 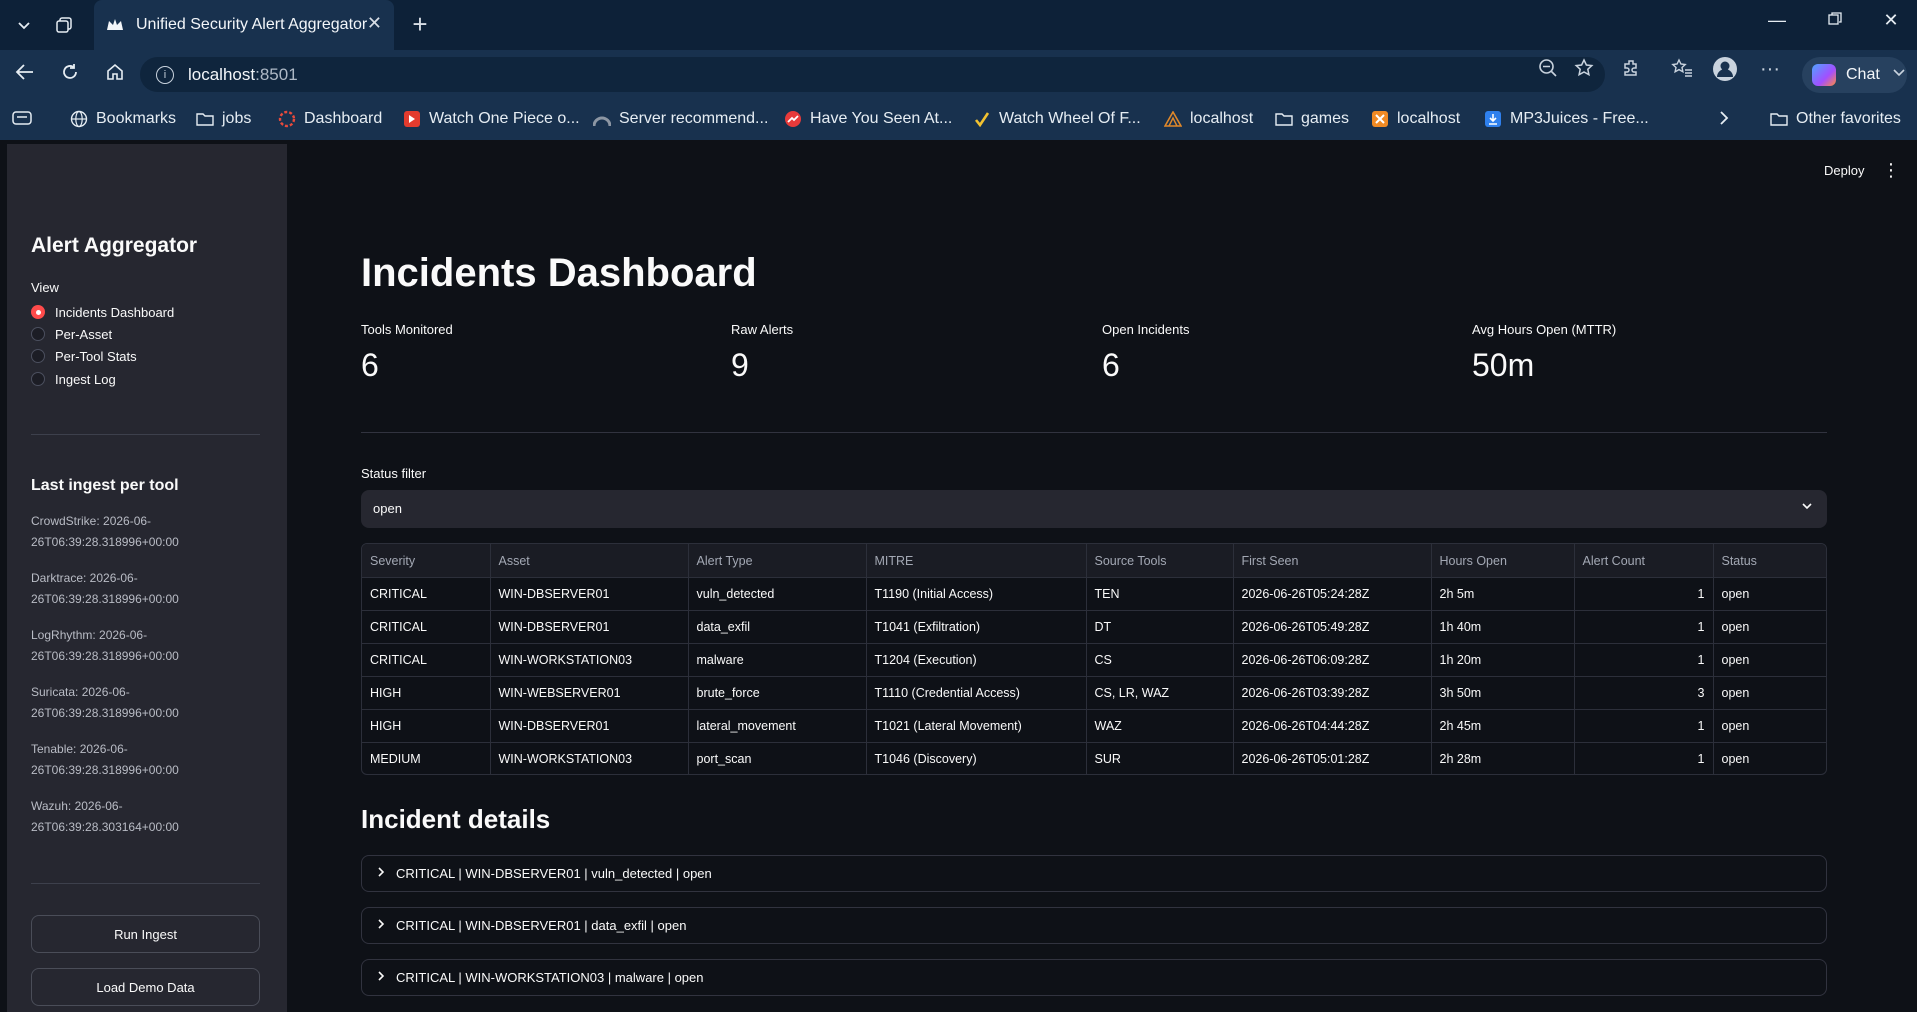 What do you see at coordinates (1332, 627) in the screenshot?
I see `cell-first-seen: 2026-06-26T05:49:28Z` at bounding box center [1332, 627].